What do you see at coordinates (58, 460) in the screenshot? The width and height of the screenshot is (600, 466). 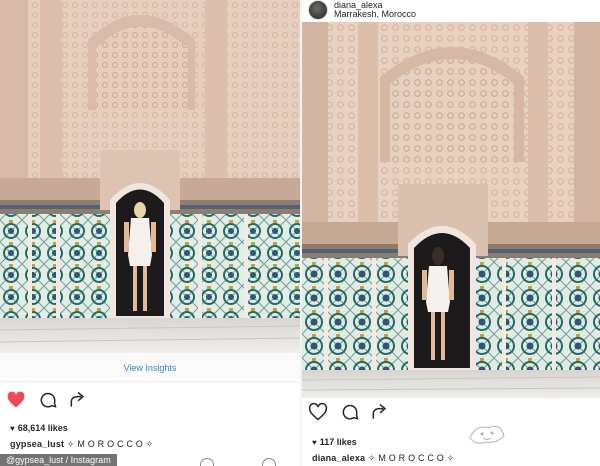 I see `photo-credit: @gypsea_lust / Instagram` at bounding box center [58, 460].